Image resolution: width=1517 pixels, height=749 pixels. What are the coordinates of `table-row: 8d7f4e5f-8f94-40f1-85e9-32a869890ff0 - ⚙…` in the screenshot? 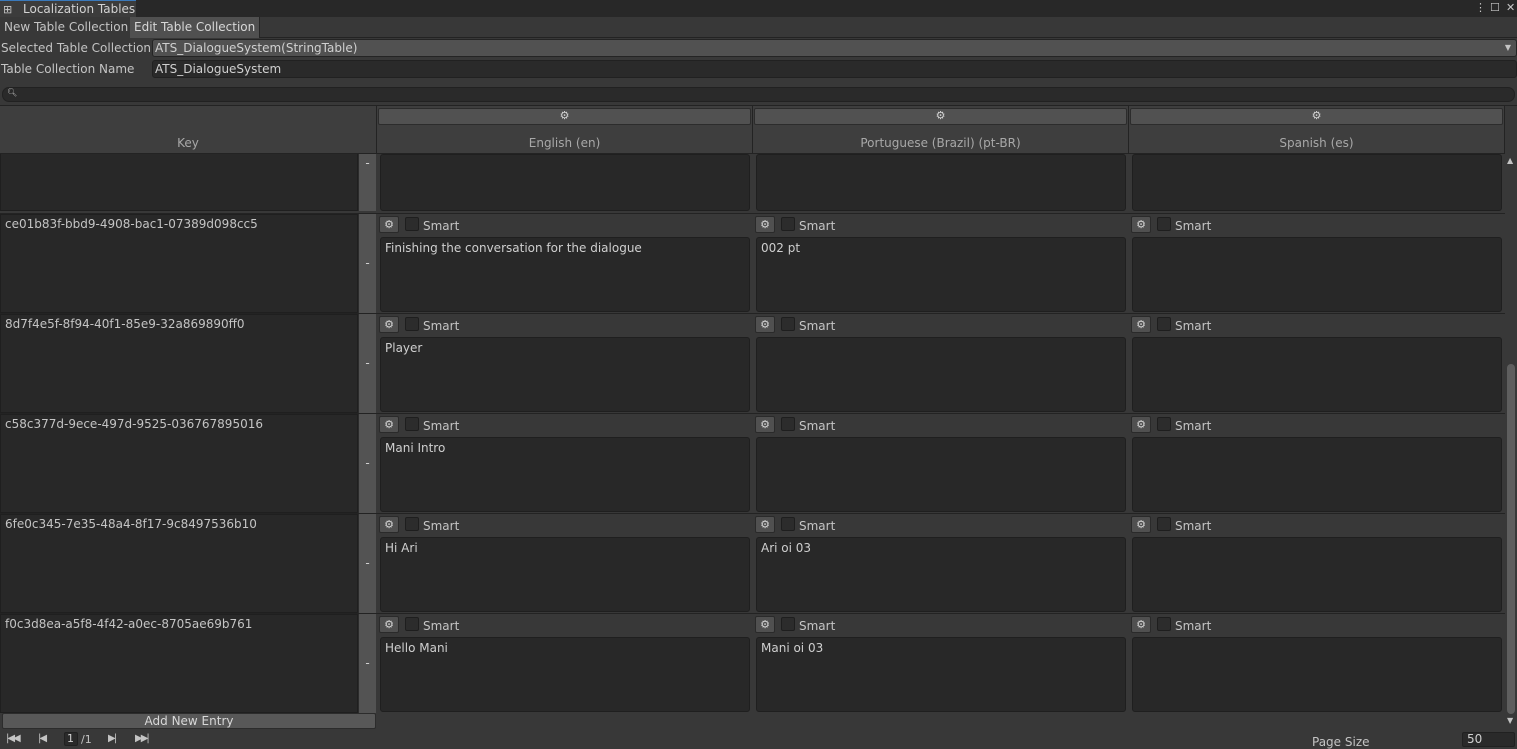 It's located at (752, 363).